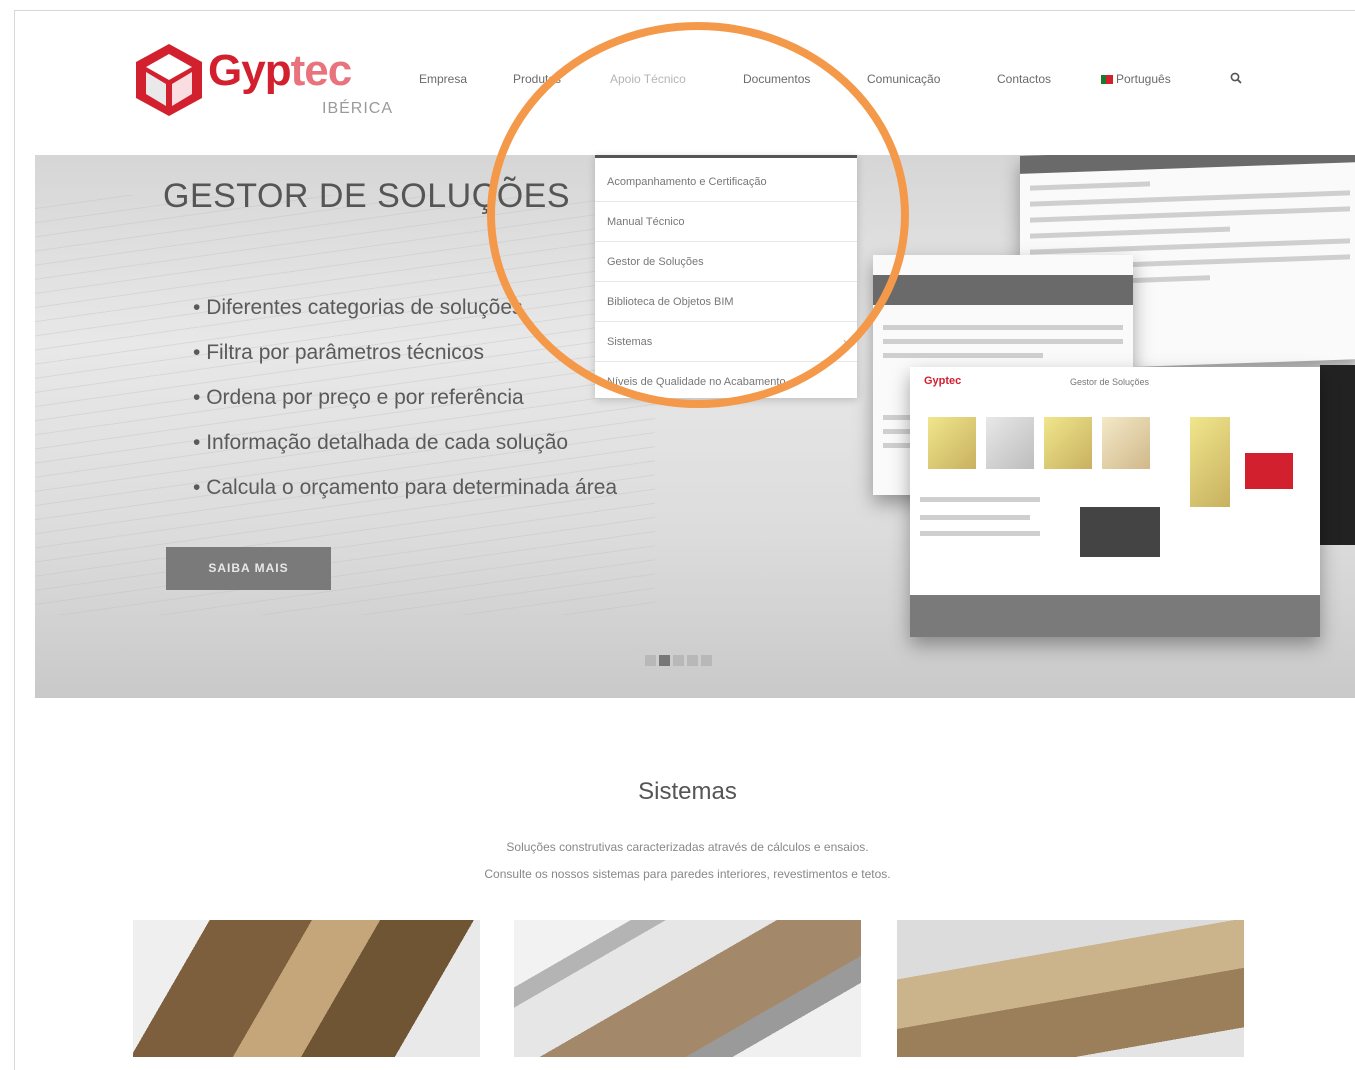 The width and height of the screenshot is (1355, 1070). I want to click on search-button, so click(1236, 79).